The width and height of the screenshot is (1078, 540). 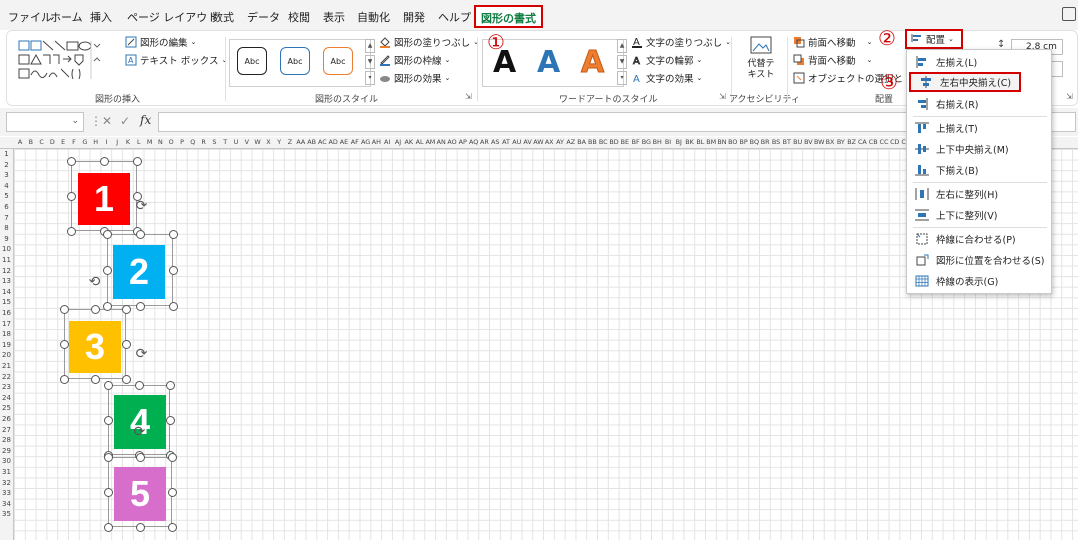 What do you see at coordinates (6, 504) in the screenshot?
I see `row-header: 34` at bounding box center [6, 504].